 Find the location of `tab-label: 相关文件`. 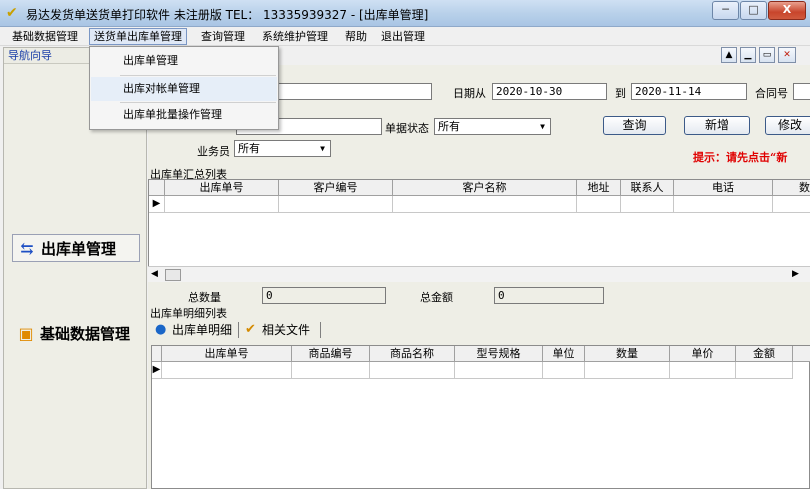

tab-label: 相关文件 is located at coordinates (286, 330).